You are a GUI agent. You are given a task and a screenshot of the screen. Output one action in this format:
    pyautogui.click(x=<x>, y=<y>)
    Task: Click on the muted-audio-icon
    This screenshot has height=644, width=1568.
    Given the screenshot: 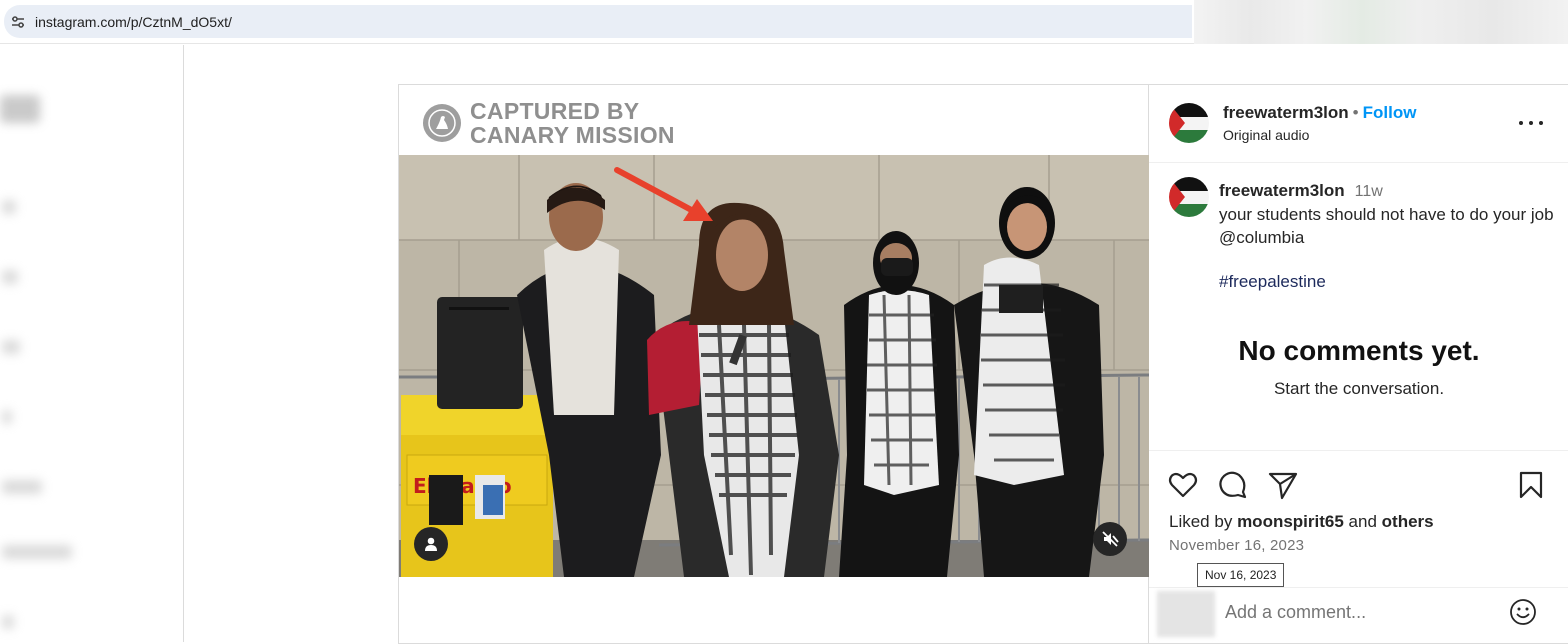 What is the action you would take?
    pyautogui.click(x=1110, y=539)
    